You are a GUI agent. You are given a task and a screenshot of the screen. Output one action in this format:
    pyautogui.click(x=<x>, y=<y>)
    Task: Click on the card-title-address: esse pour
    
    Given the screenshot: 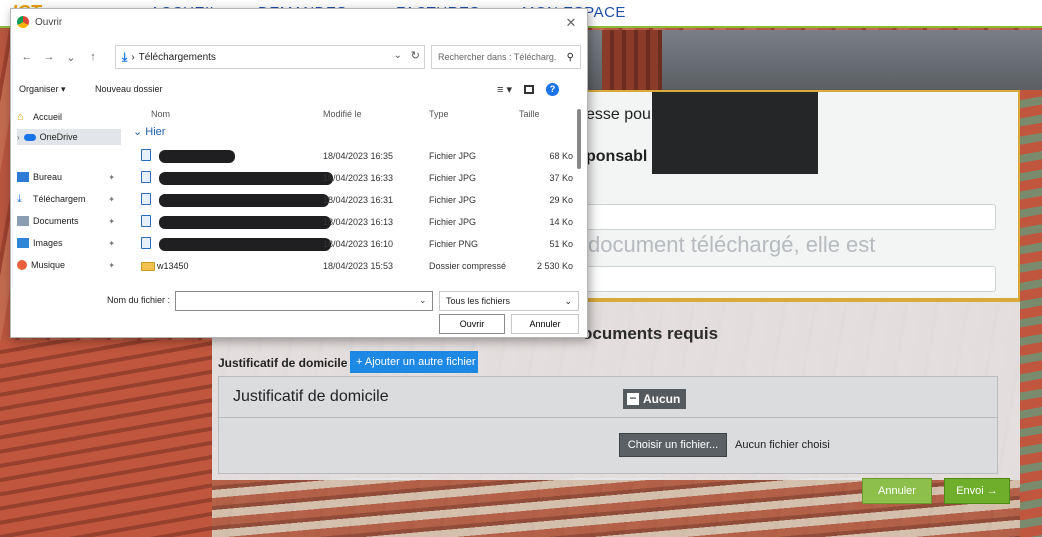 What is the action you would take?
    pyautogui.click(x=621, y=114)
    